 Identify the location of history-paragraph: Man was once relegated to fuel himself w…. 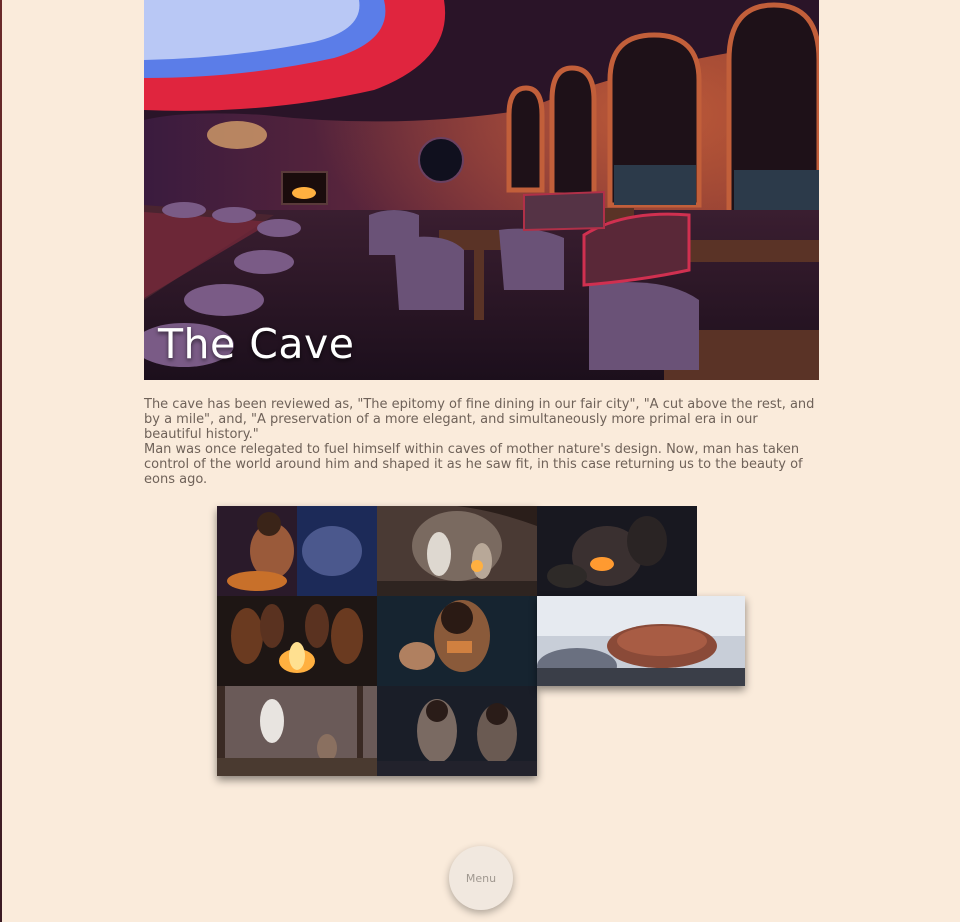
(473, 464).